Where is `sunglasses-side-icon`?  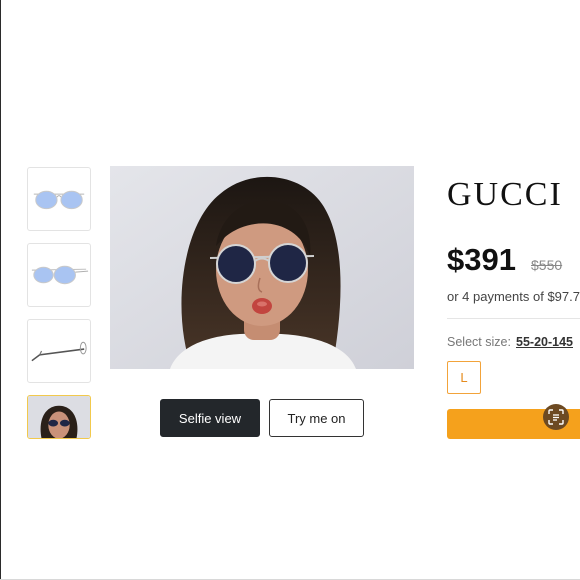
sunglasses-side-icon is located at coordinates (59, 351).